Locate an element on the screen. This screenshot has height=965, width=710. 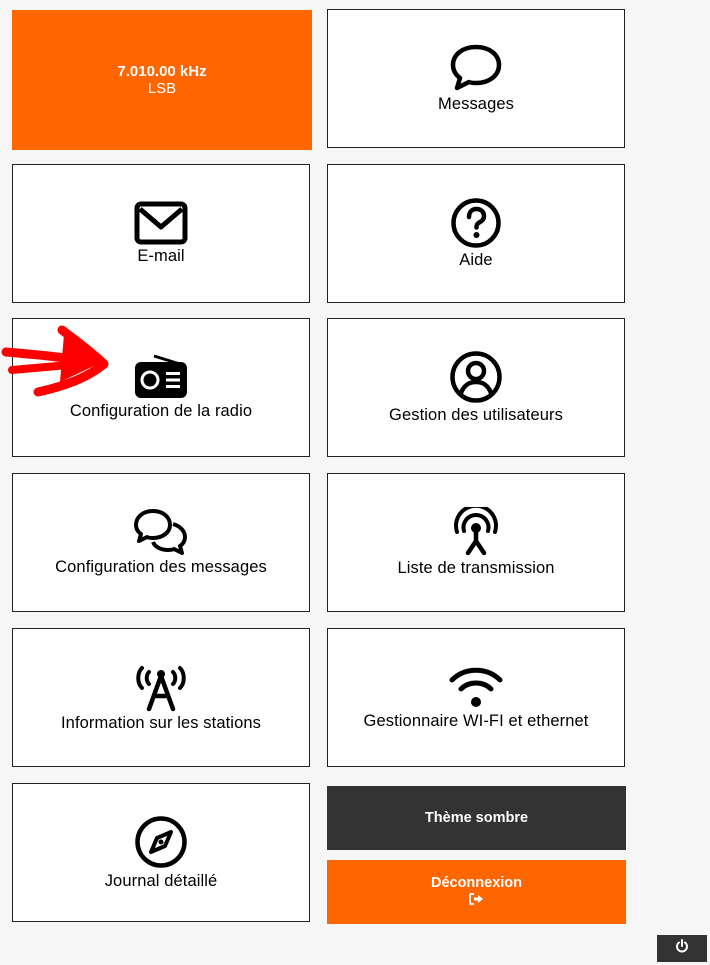
comments-icon is located at coordinates (161, 532).